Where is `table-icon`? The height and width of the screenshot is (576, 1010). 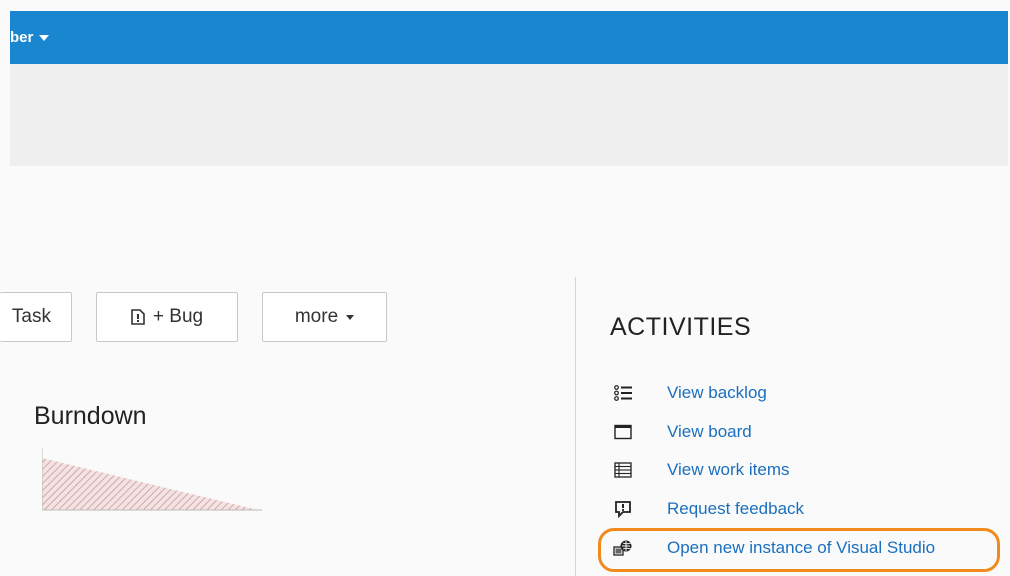 table-icon is located at coordinates (623, 470).